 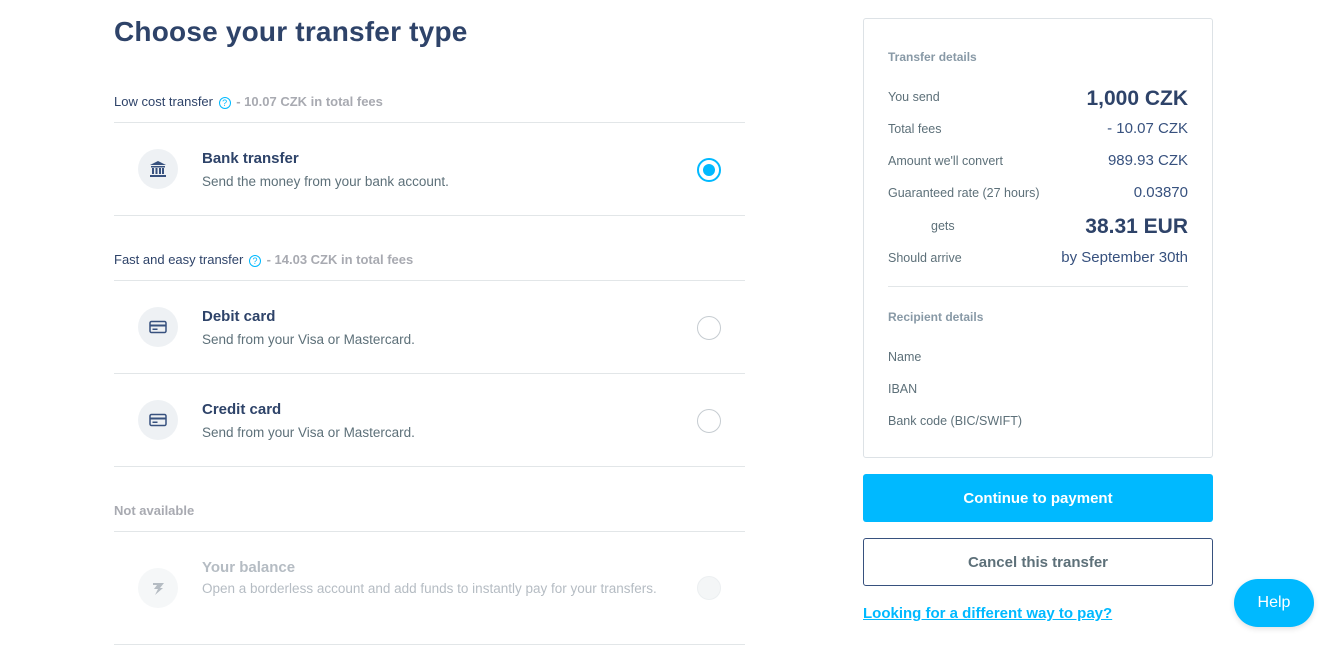 I want to click on bank-icon, so click(x=158, y=169).